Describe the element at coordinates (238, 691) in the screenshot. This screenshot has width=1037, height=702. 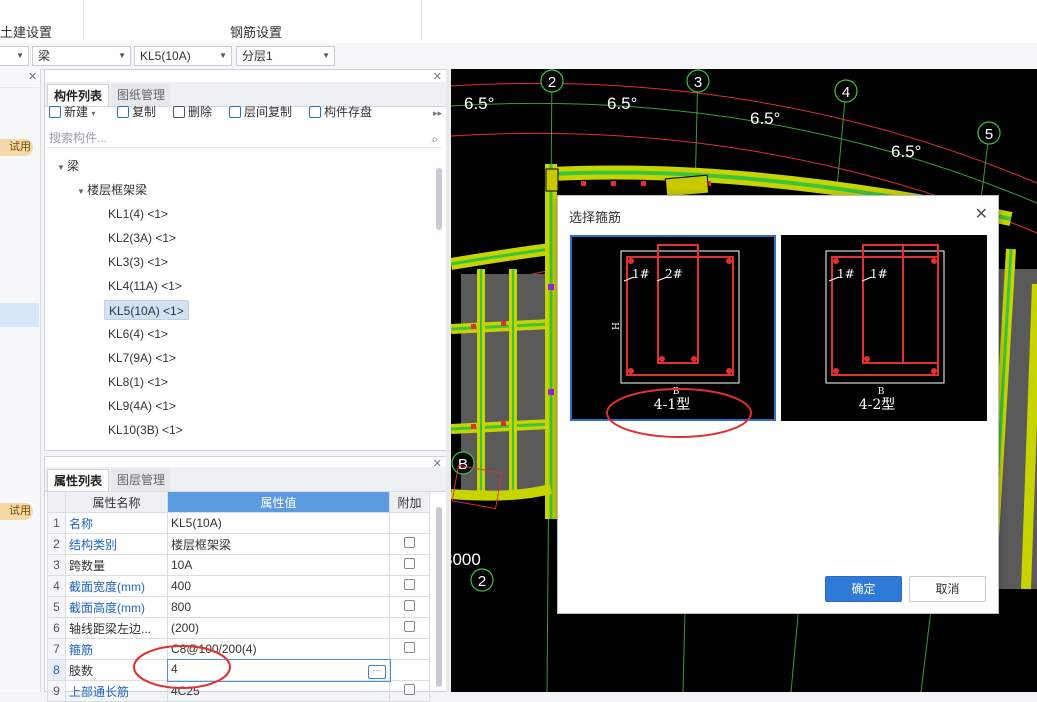
I see `table-row: 9 上部通长筋 4C25` at that location.